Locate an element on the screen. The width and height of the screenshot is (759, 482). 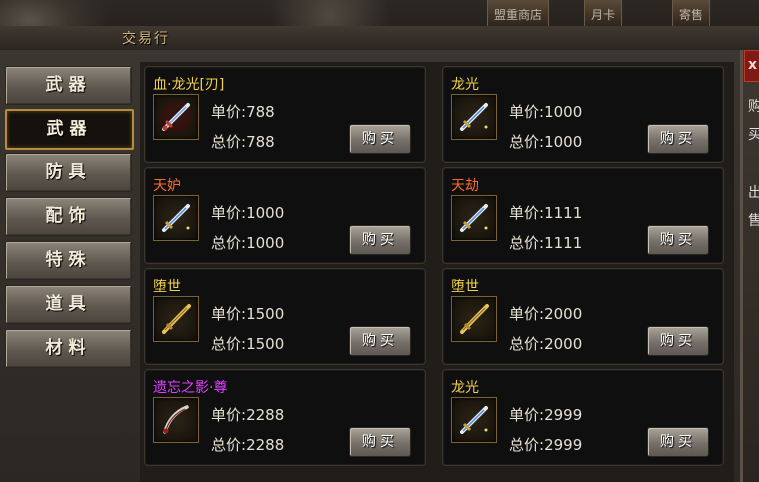
item-name: 天妒 is located at coordinates (167, 186).